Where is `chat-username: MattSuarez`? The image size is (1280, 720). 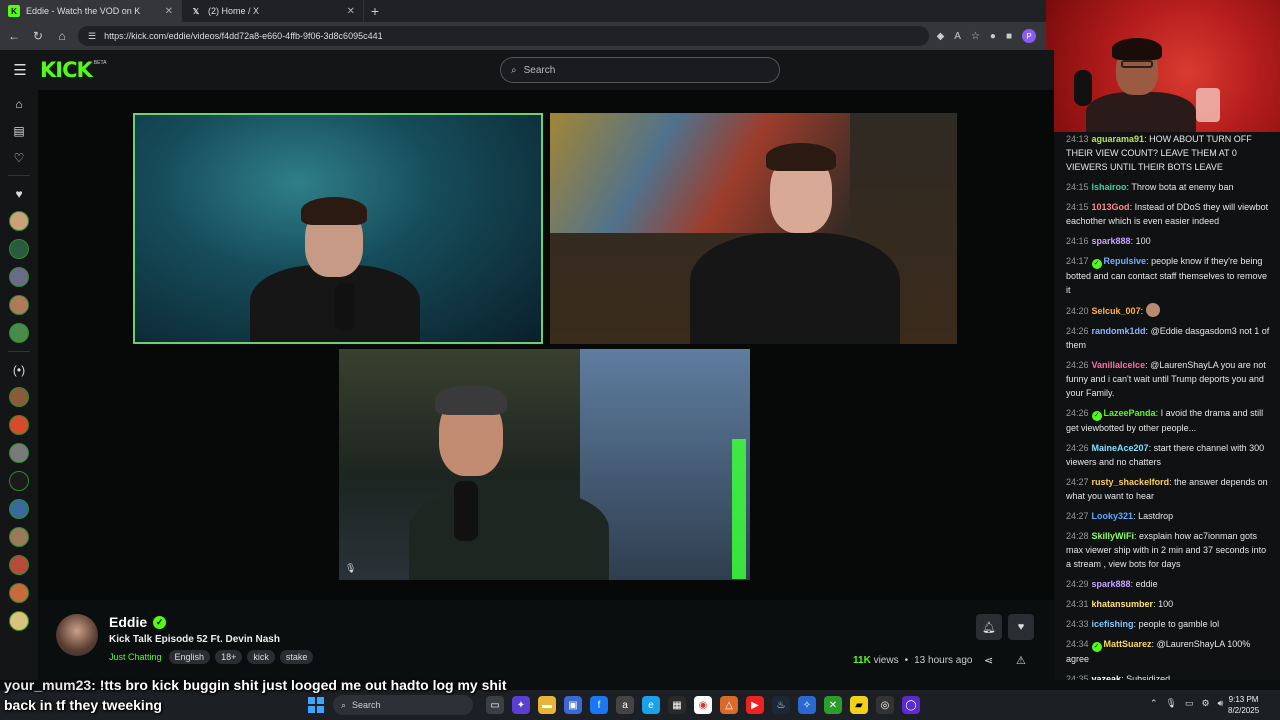 chat-username: MattSuarez is located at coordinates (1128, 644).